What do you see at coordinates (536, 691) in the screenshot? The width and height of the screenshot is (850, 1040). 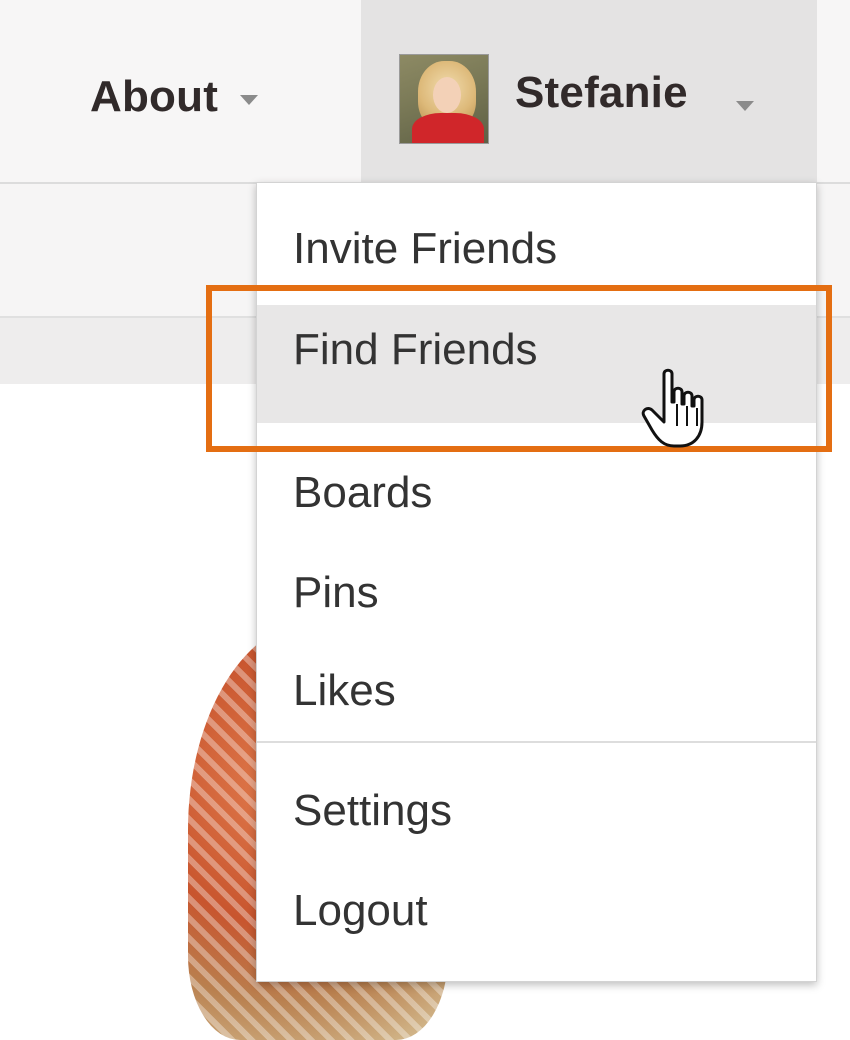 I see `menu-item-likes: Likes` at bounding box center [536, 691].